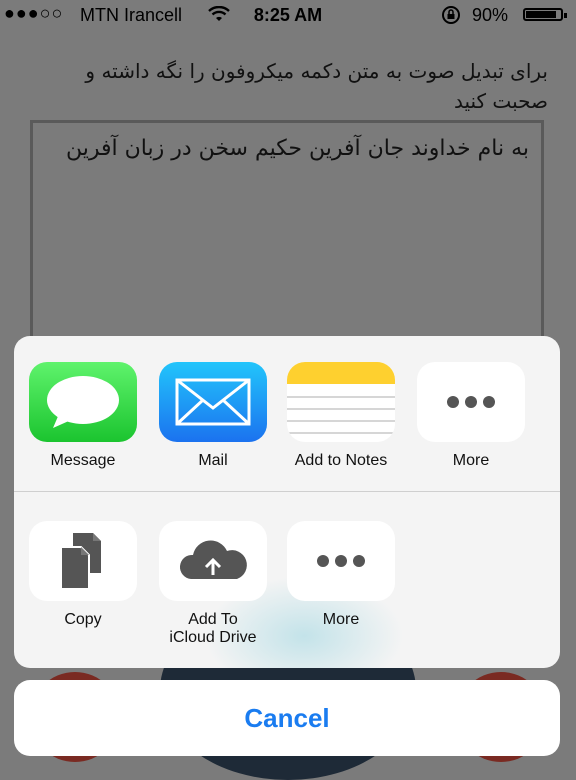 The height and width of the screenshot is (780, 576). What do you see at coordinates (341, 460) in the screenshot?
I see `share-add-to-notes-label: Add to Notes` at bounding box center [341, 460].